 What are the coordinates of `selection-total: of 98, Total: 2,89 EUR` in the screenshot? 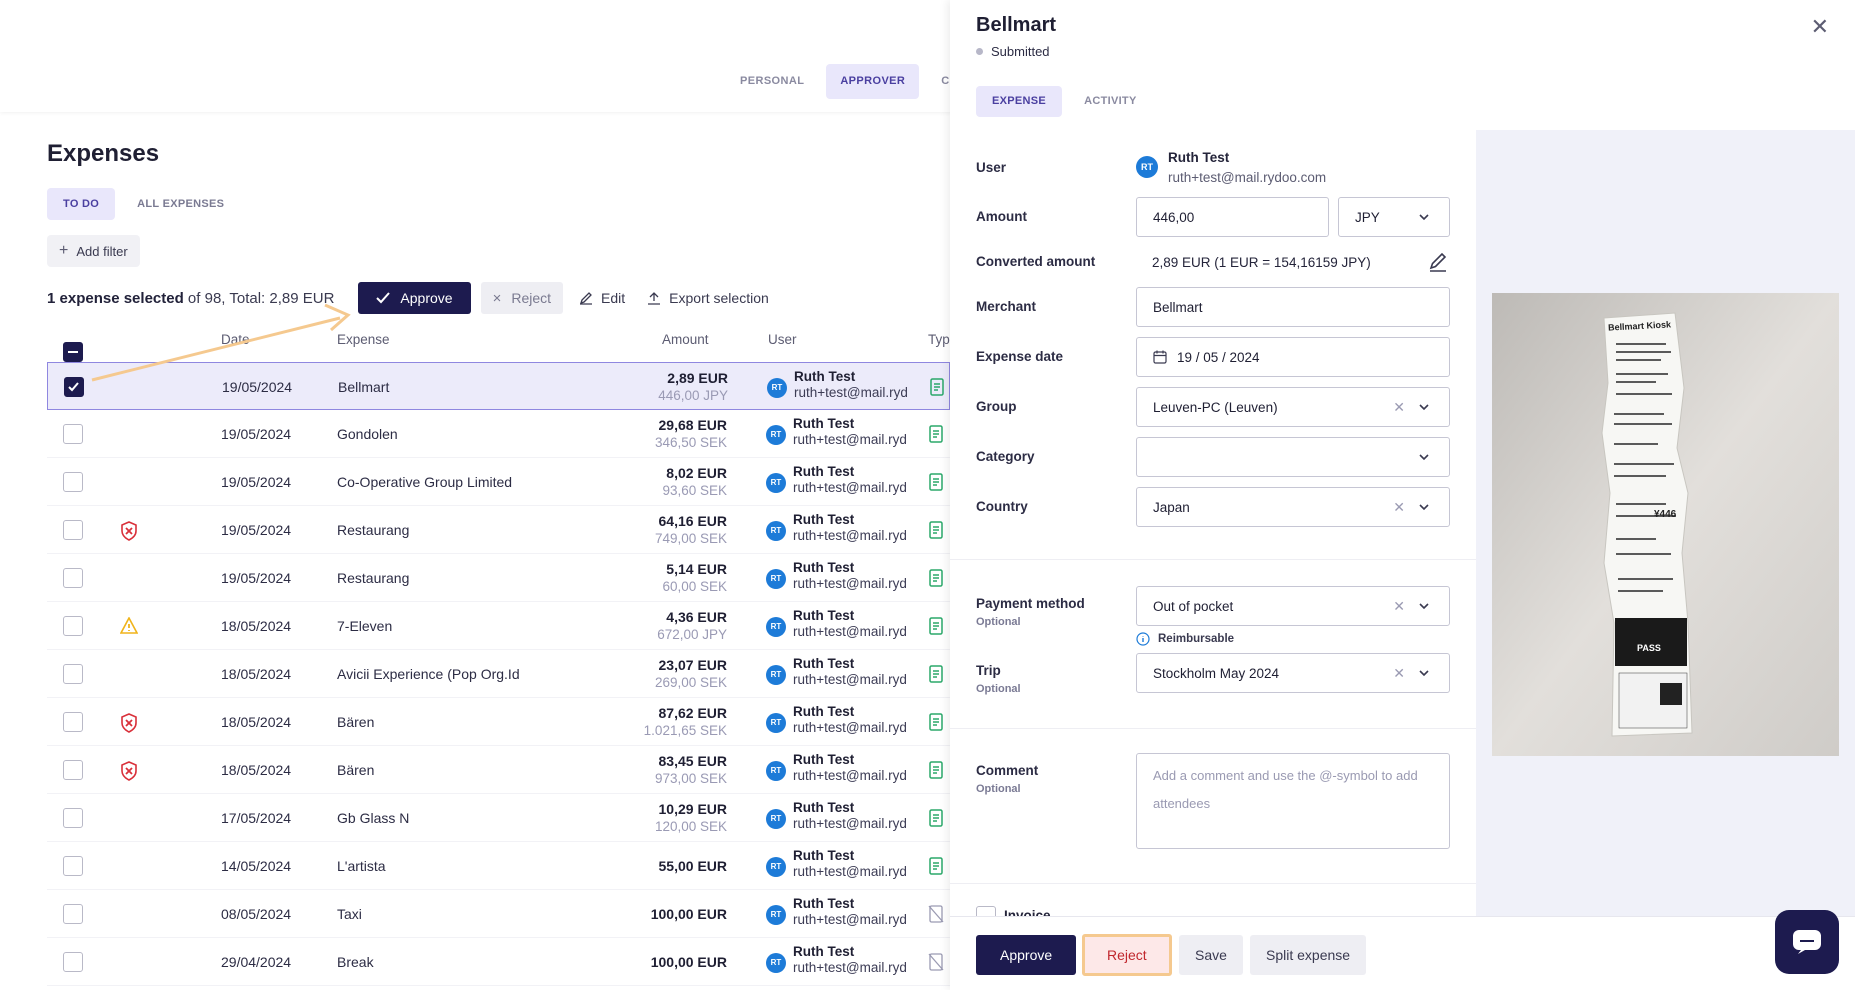 It's located at (259, 298).